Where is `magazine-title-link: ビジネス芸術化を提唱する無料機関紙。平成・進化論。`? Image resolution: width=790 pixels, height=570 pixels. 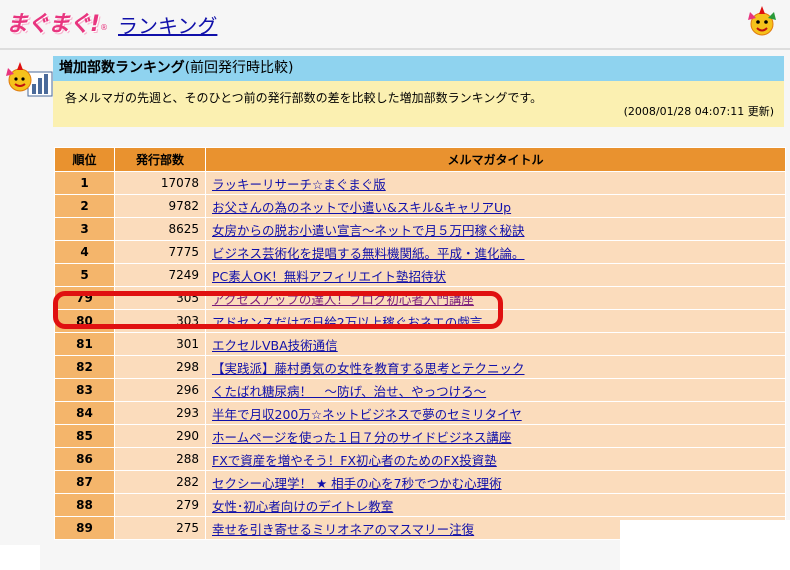 magazine-title-link: ビジネス芸術化を提唱する無料機関紙。平成・進化論。 is located at coordinates (368, 253).